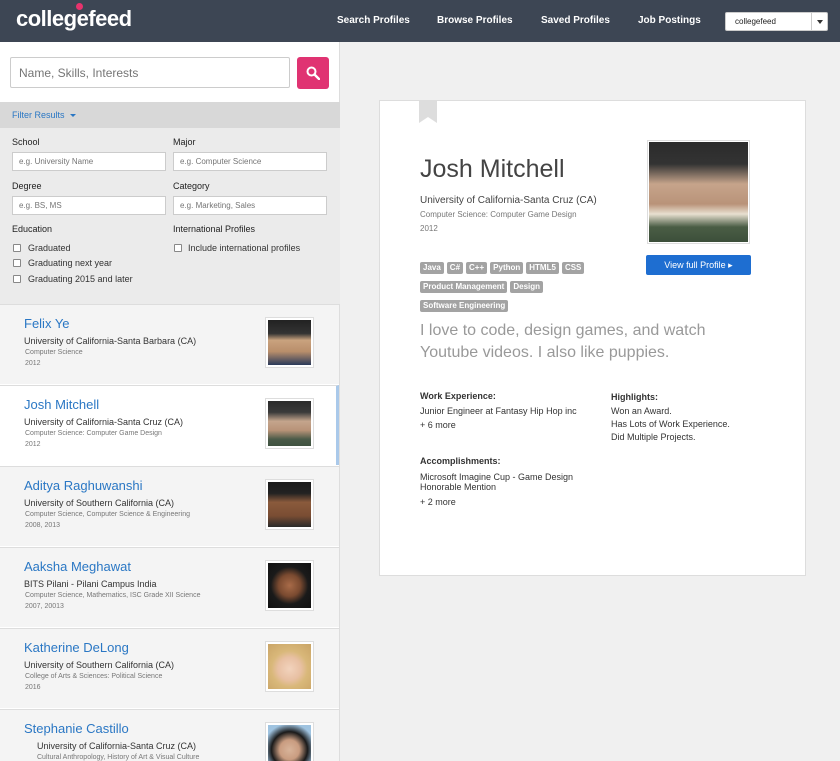 This screenshot has width=840, height=761. Describe the element at coordinates (80, 279) in the screenshot. I see `graduating-2015-label: Graduating 2015 and later` at that location.